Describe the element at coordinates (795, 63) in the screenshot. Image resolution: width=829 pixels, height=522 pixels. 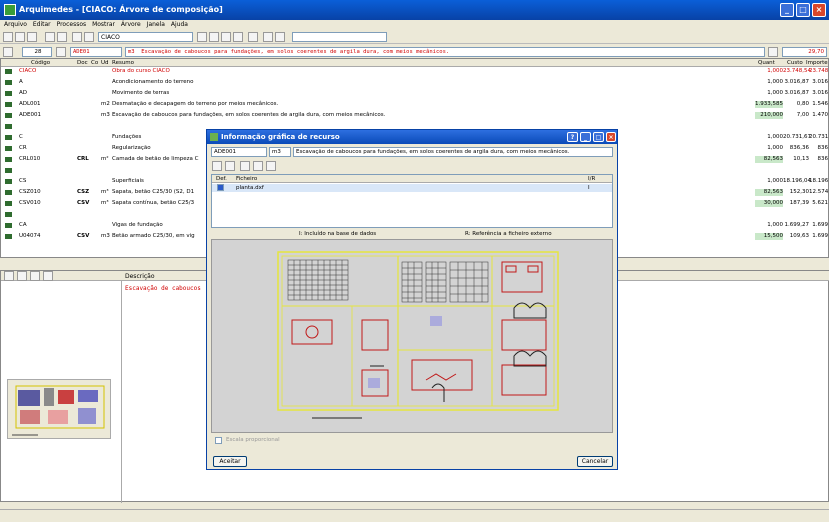
I see `header-price: Custo` at that location.